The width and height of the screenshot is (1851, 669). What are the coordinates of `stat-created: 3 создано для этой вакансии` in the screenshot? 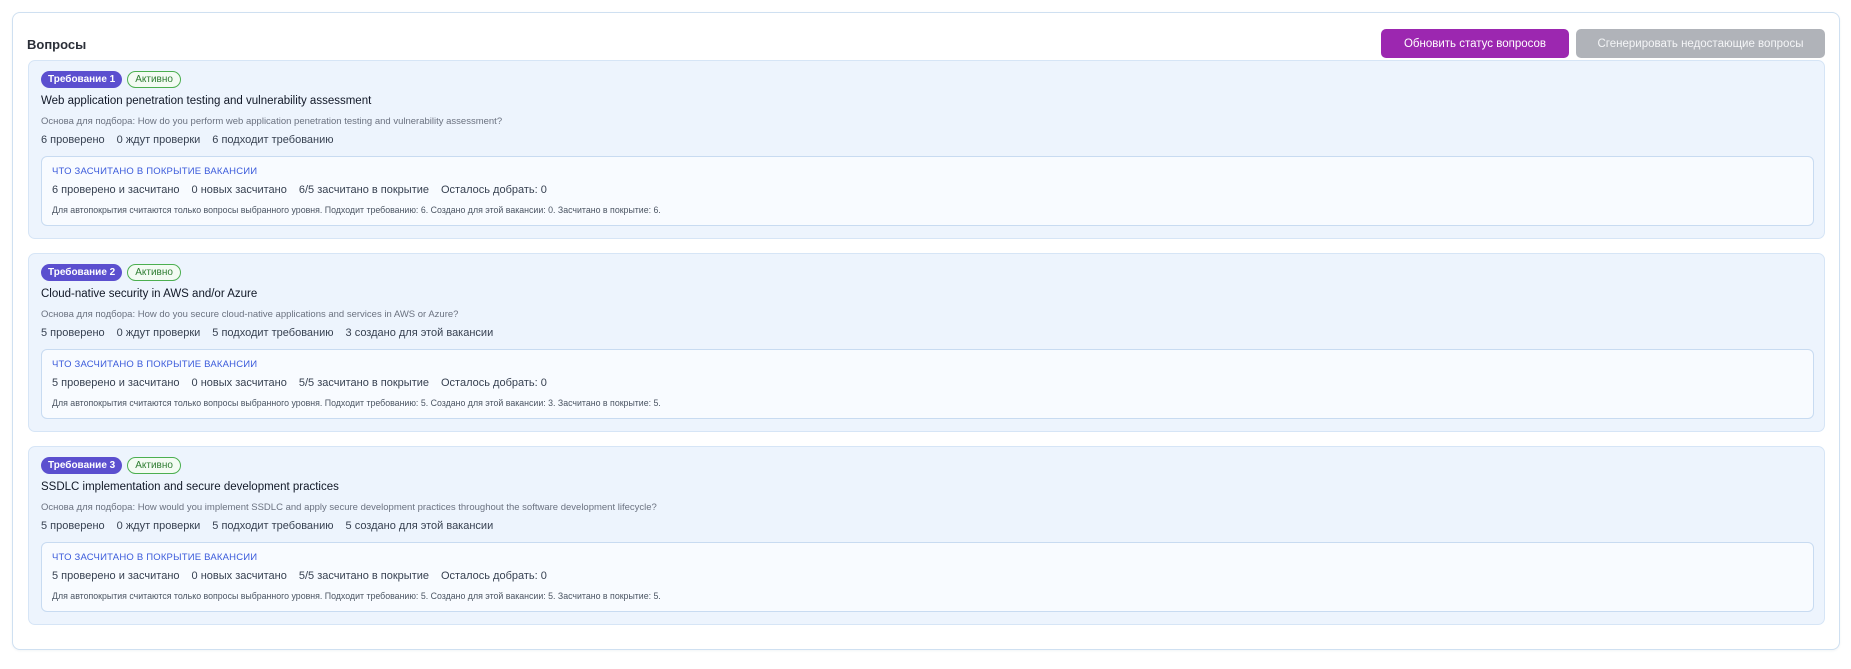 It's located at (419, 333).